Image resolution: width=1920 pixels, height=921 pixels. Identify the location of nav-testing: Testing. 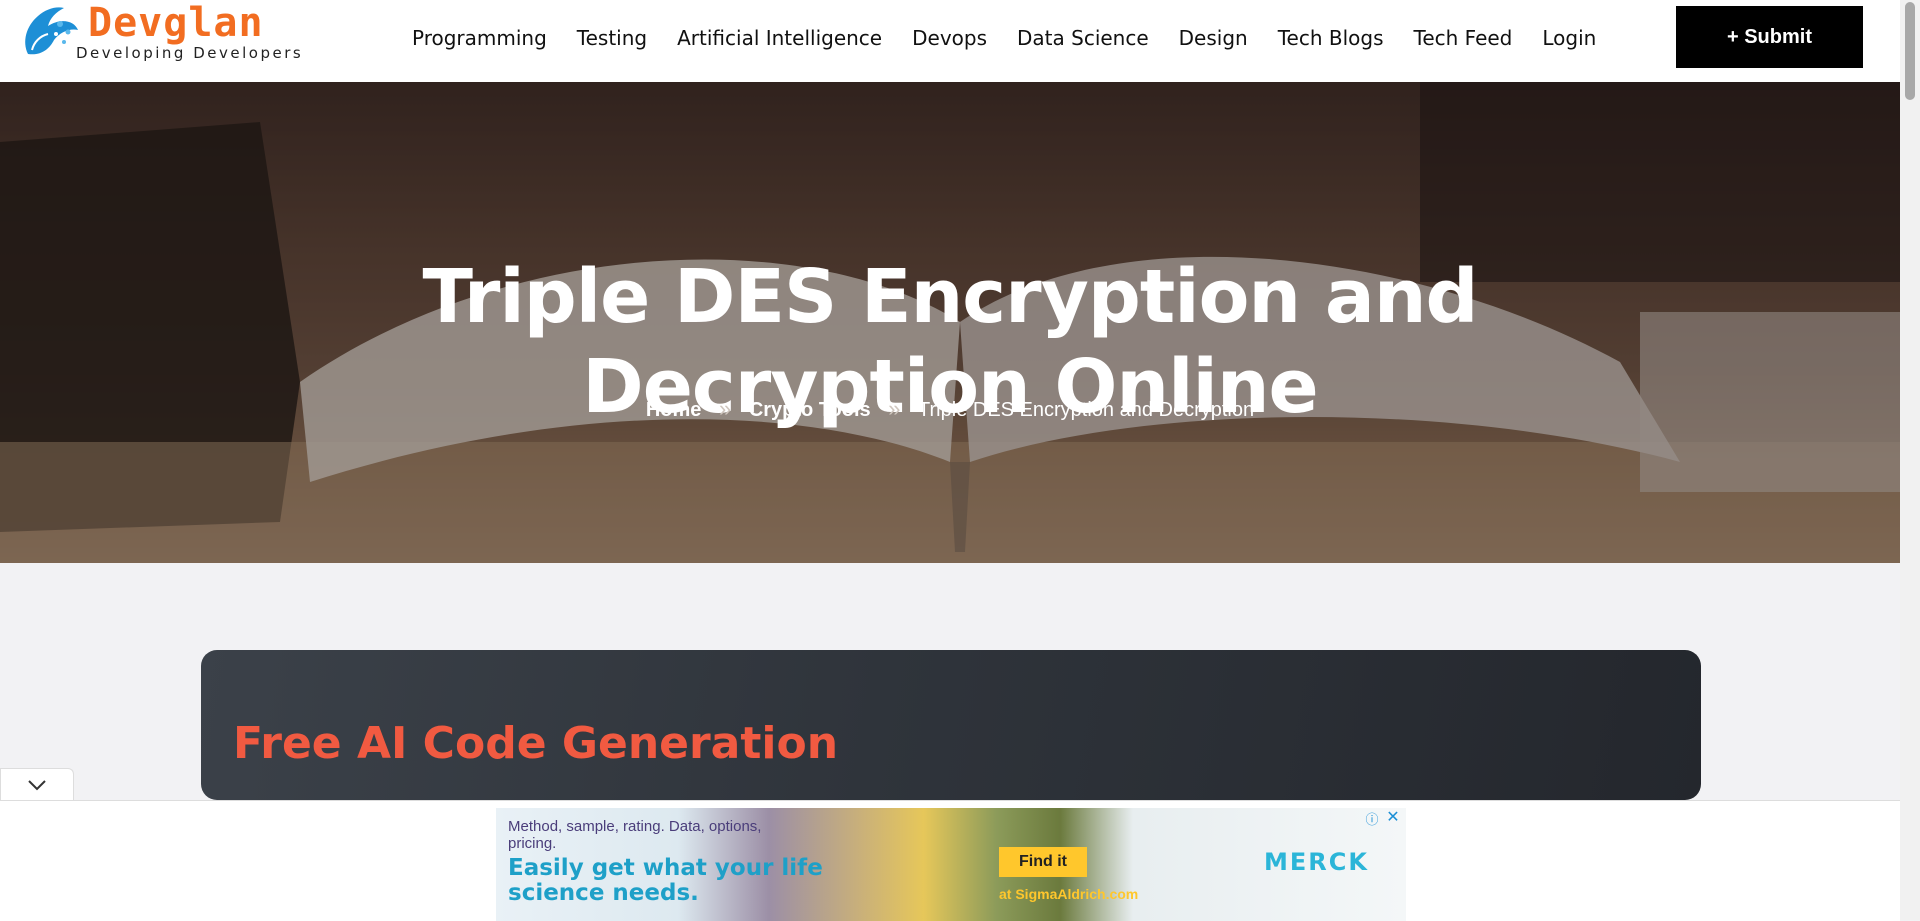
(612, 39).